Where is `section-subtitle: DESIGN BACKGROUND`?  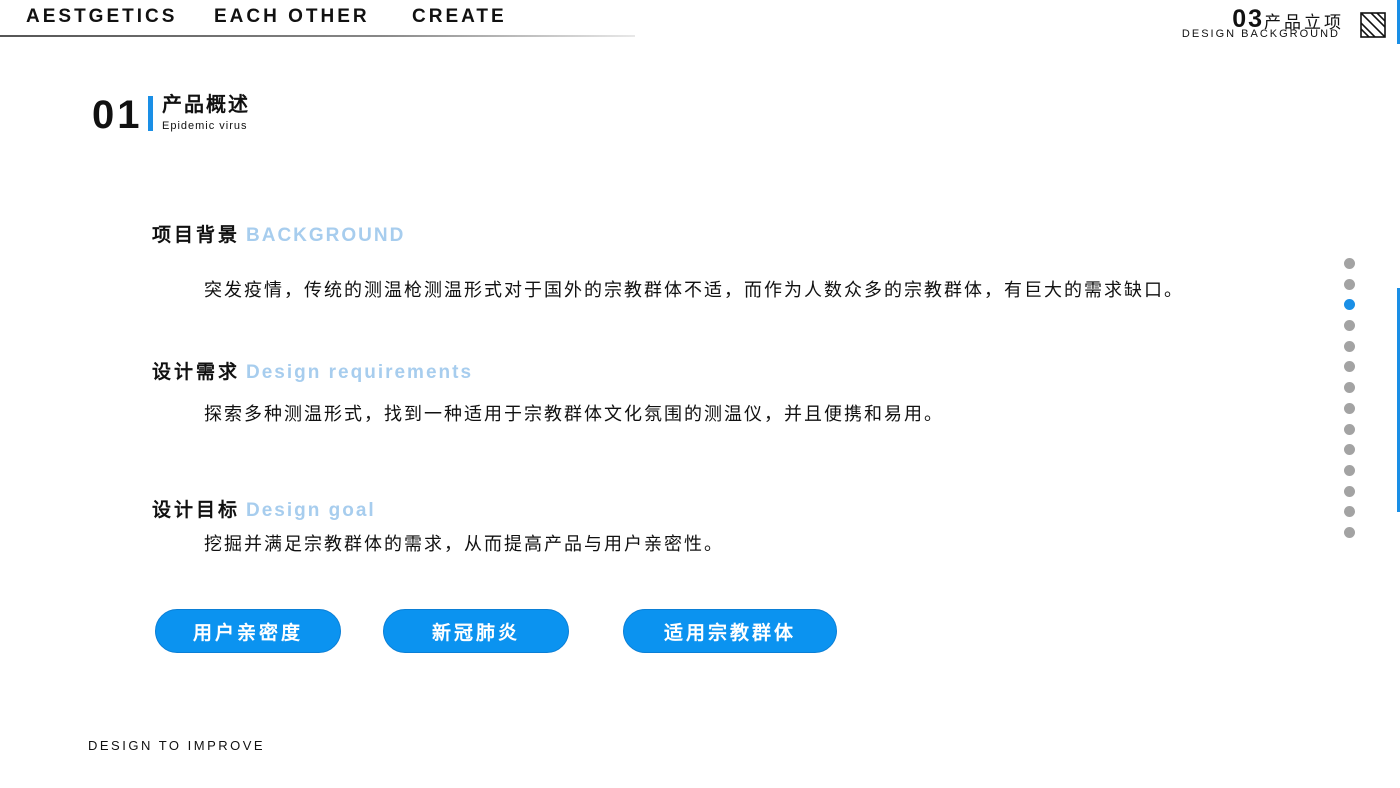 section-subtitle: DESIGN BACKGROUND is located at coordinates (1260, 34).